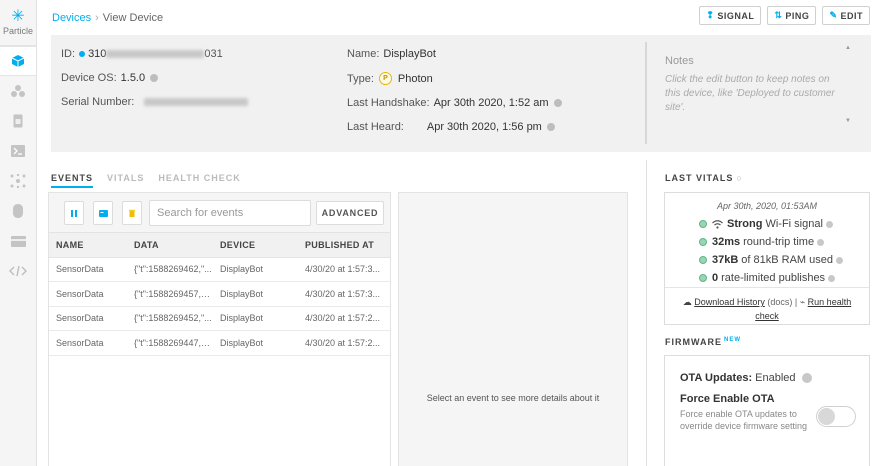 The image size is (880, 466). Describe the element at coordinates (344, 245) in the screenshot. I see `column-header-published-at: PUBLISHED AT` at that location.